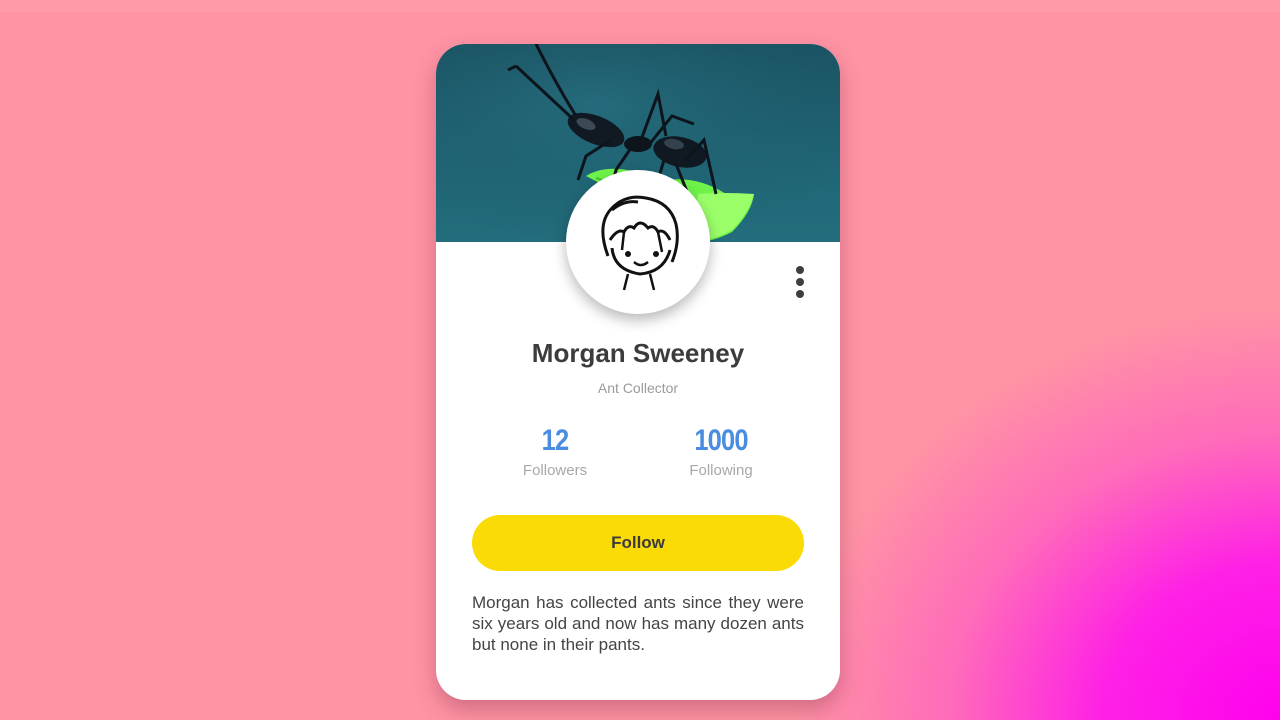 This screenshot has width=1280, height=720. What do you see at coordinates (721, 440) in the screenshot?
I see `following-count: 1000` at bounding box center [721, 440].